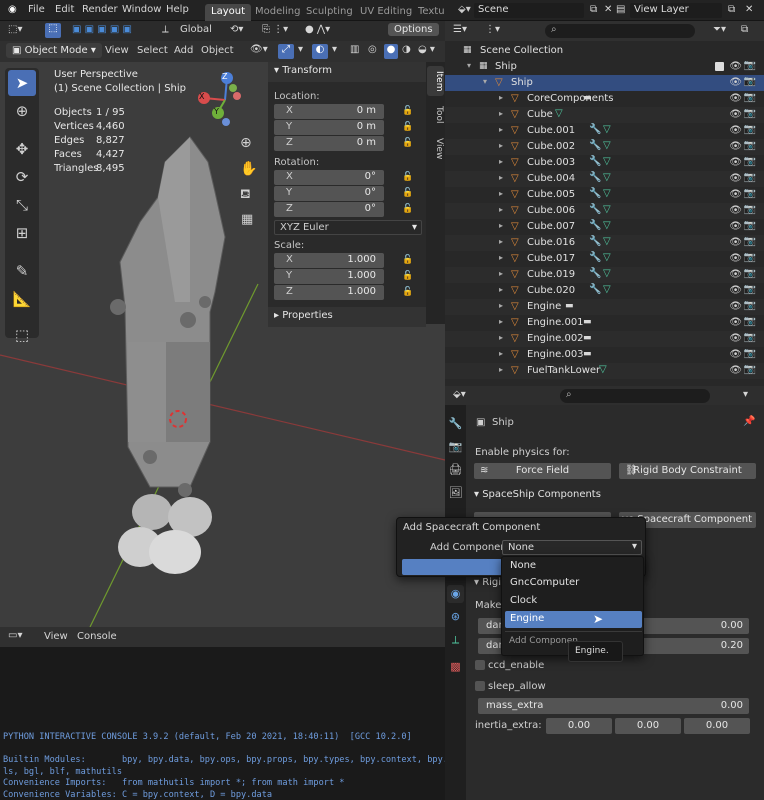  I want to click on rigid-body-section-header: ▾ Rigi, so click(487, 582).